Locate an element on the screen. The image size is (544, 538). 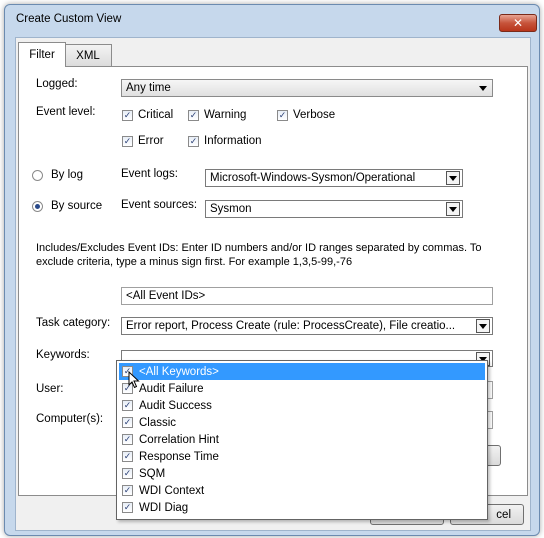
level-information-checkbox: ✓ Information is located at coordinates (225, 141).